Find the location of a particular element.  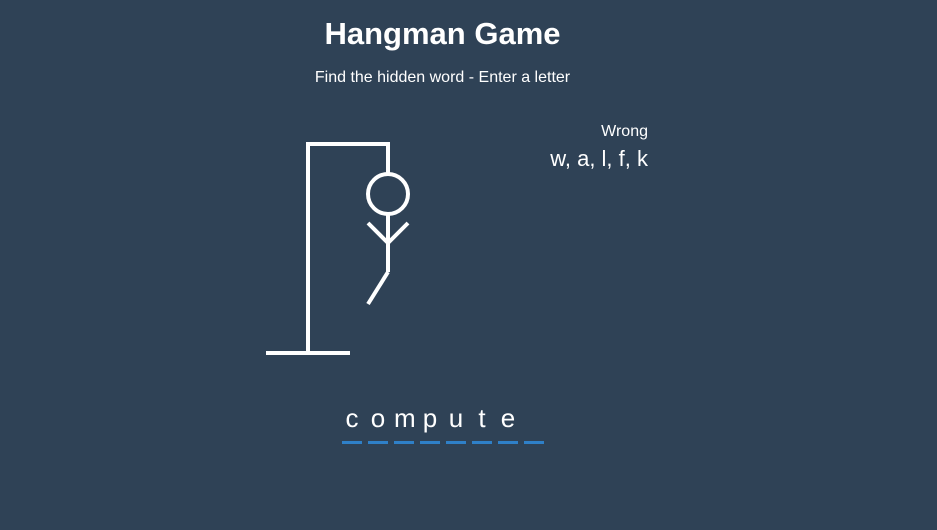

figure-head is located at coordinates (388, 194).